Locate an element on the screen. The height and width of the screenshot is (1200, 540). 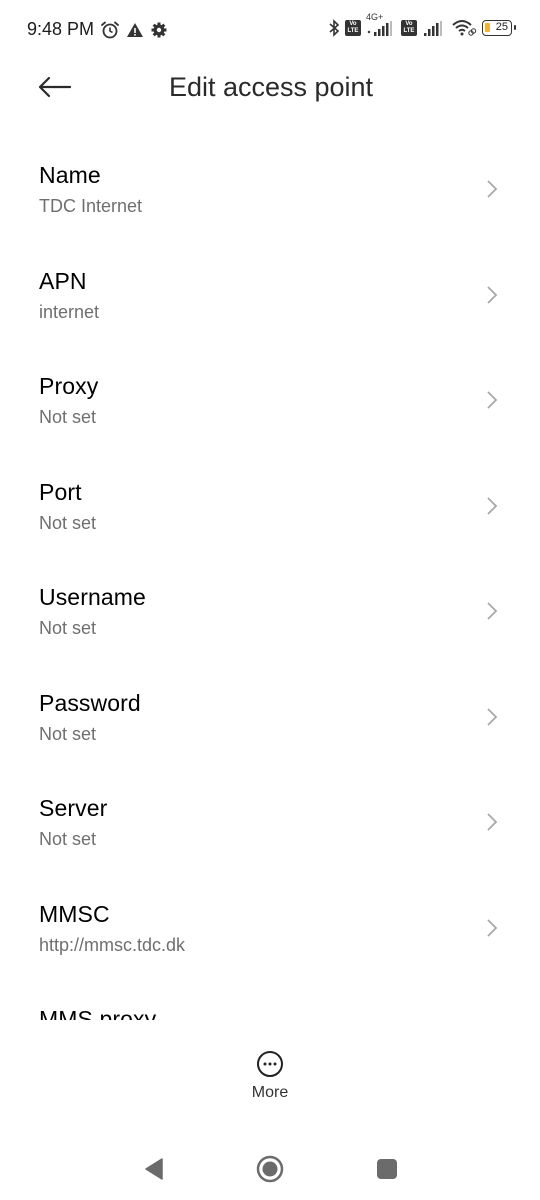
setting-title: MMSC is located at coordinates (74, 913).